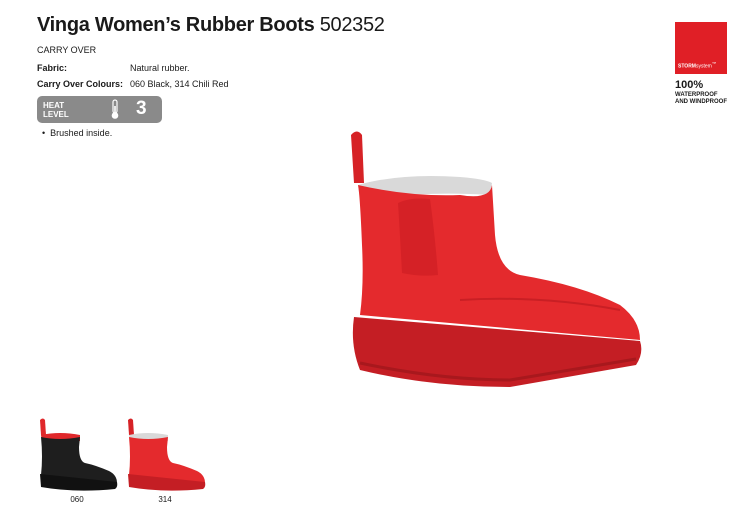 The image size is (736, 508). I want to click on heat-label-line1: HEAT, so click(54, 105).